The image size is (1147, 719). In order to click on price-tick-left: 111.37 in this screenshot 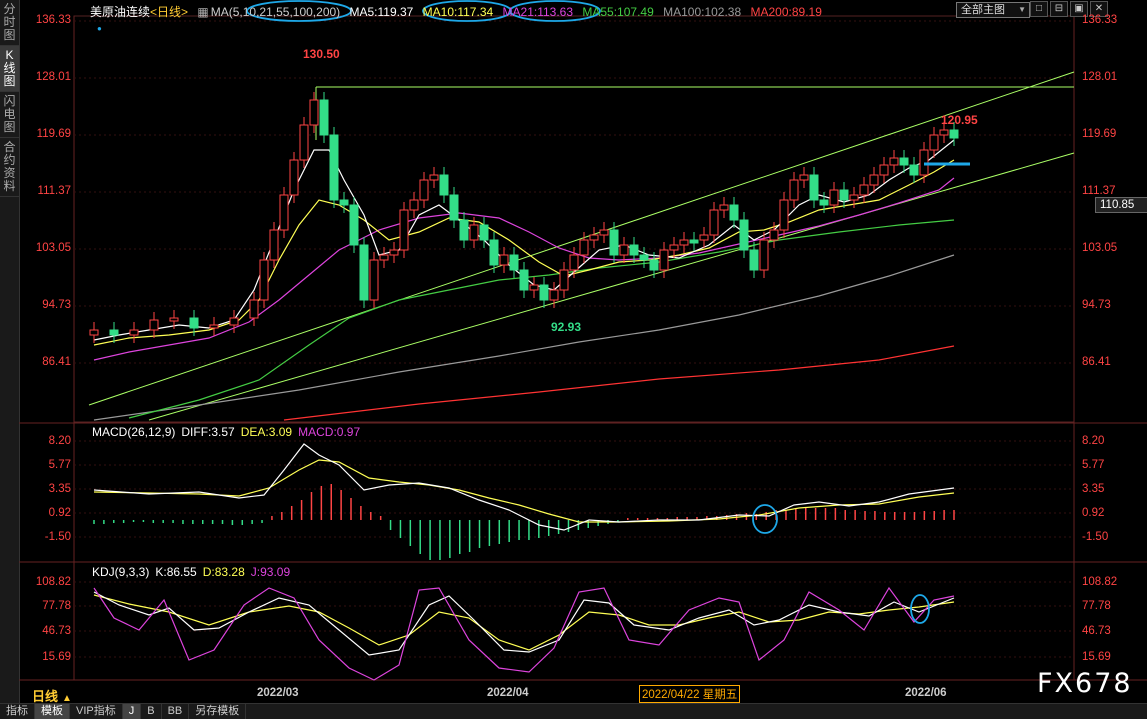, I will do `click(54, 191)`.